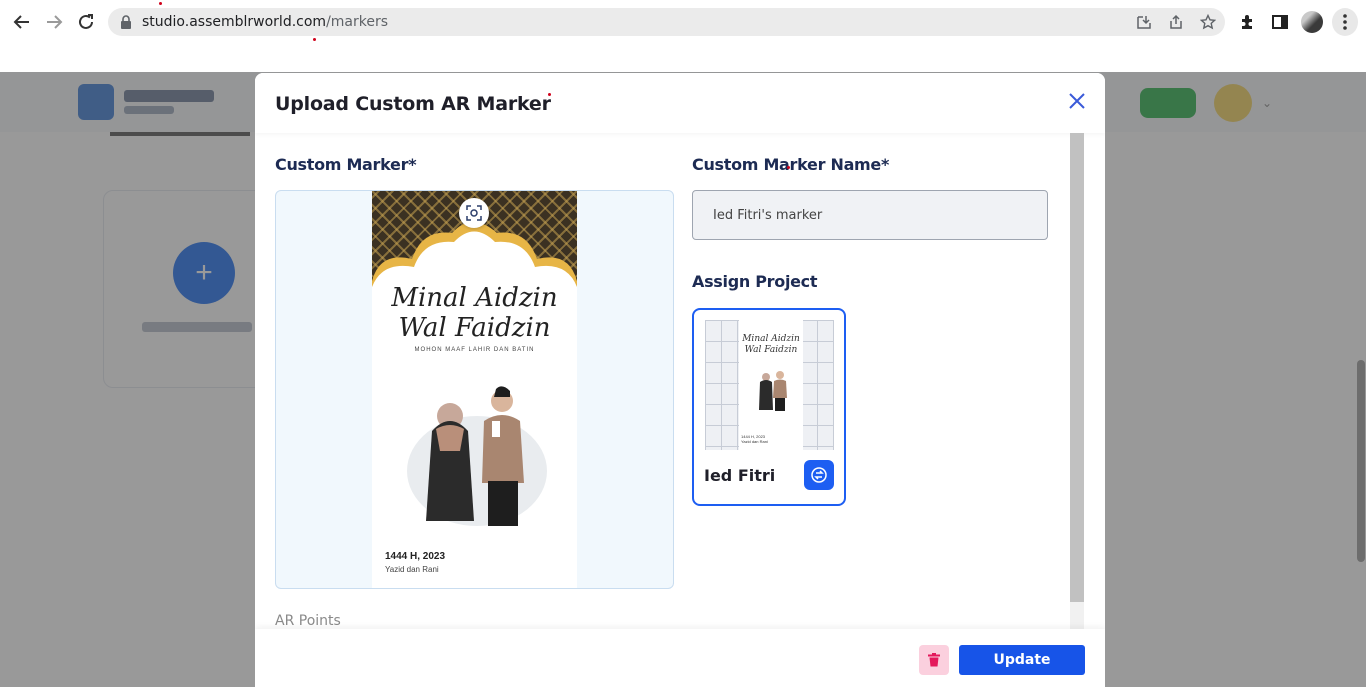 This screenshot has height=687, width=1366. Describe the element at coordinates (791, 164) in the screenshot. I see `marker-name-label: Custom Marker Name*` at that location.